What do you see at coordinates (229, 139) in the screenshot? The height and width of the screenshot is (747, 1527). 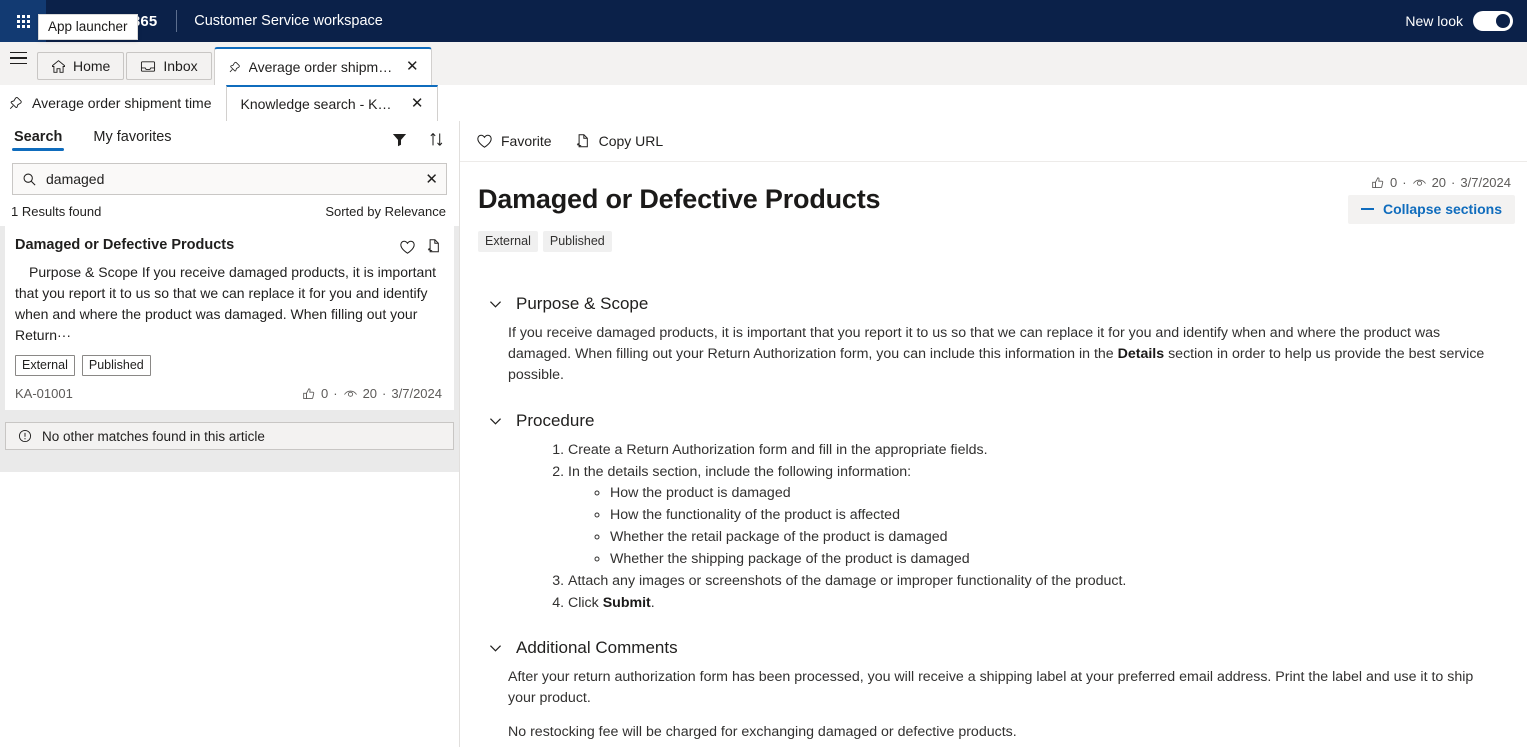 I see `kb-tab-bar: Search My favorites` at bounding box center [229, 139].